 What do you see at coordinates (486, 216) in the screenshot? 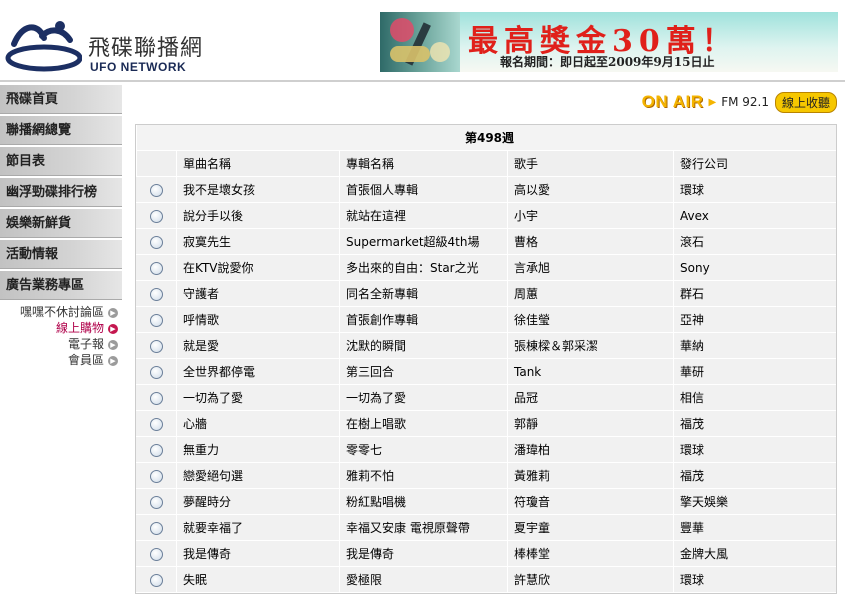
I see `table-row: 說分手以後 就站在這裡 小宇 Avex` at bounding box center [486, 216].